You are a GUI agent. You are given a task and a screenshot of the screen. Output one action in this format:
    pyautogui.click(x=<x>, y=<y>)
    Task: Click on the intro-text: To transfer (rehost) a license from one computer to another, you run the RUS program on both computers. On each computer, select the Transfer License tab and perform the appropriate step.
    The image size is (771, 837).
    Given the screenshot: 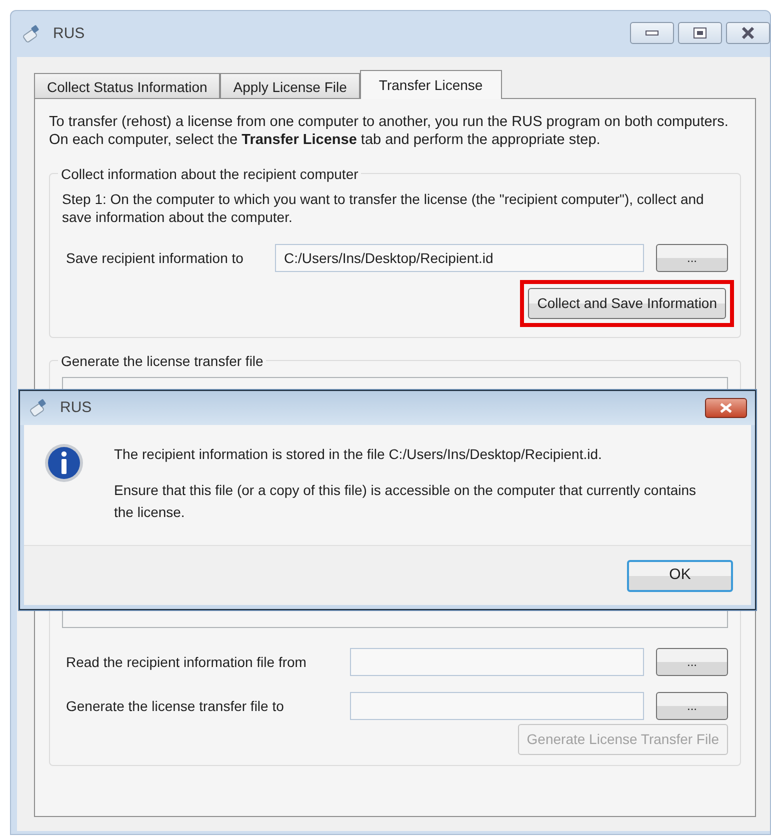 What is the action you would take?
    pyautogui.click(x=389, y=131)
    